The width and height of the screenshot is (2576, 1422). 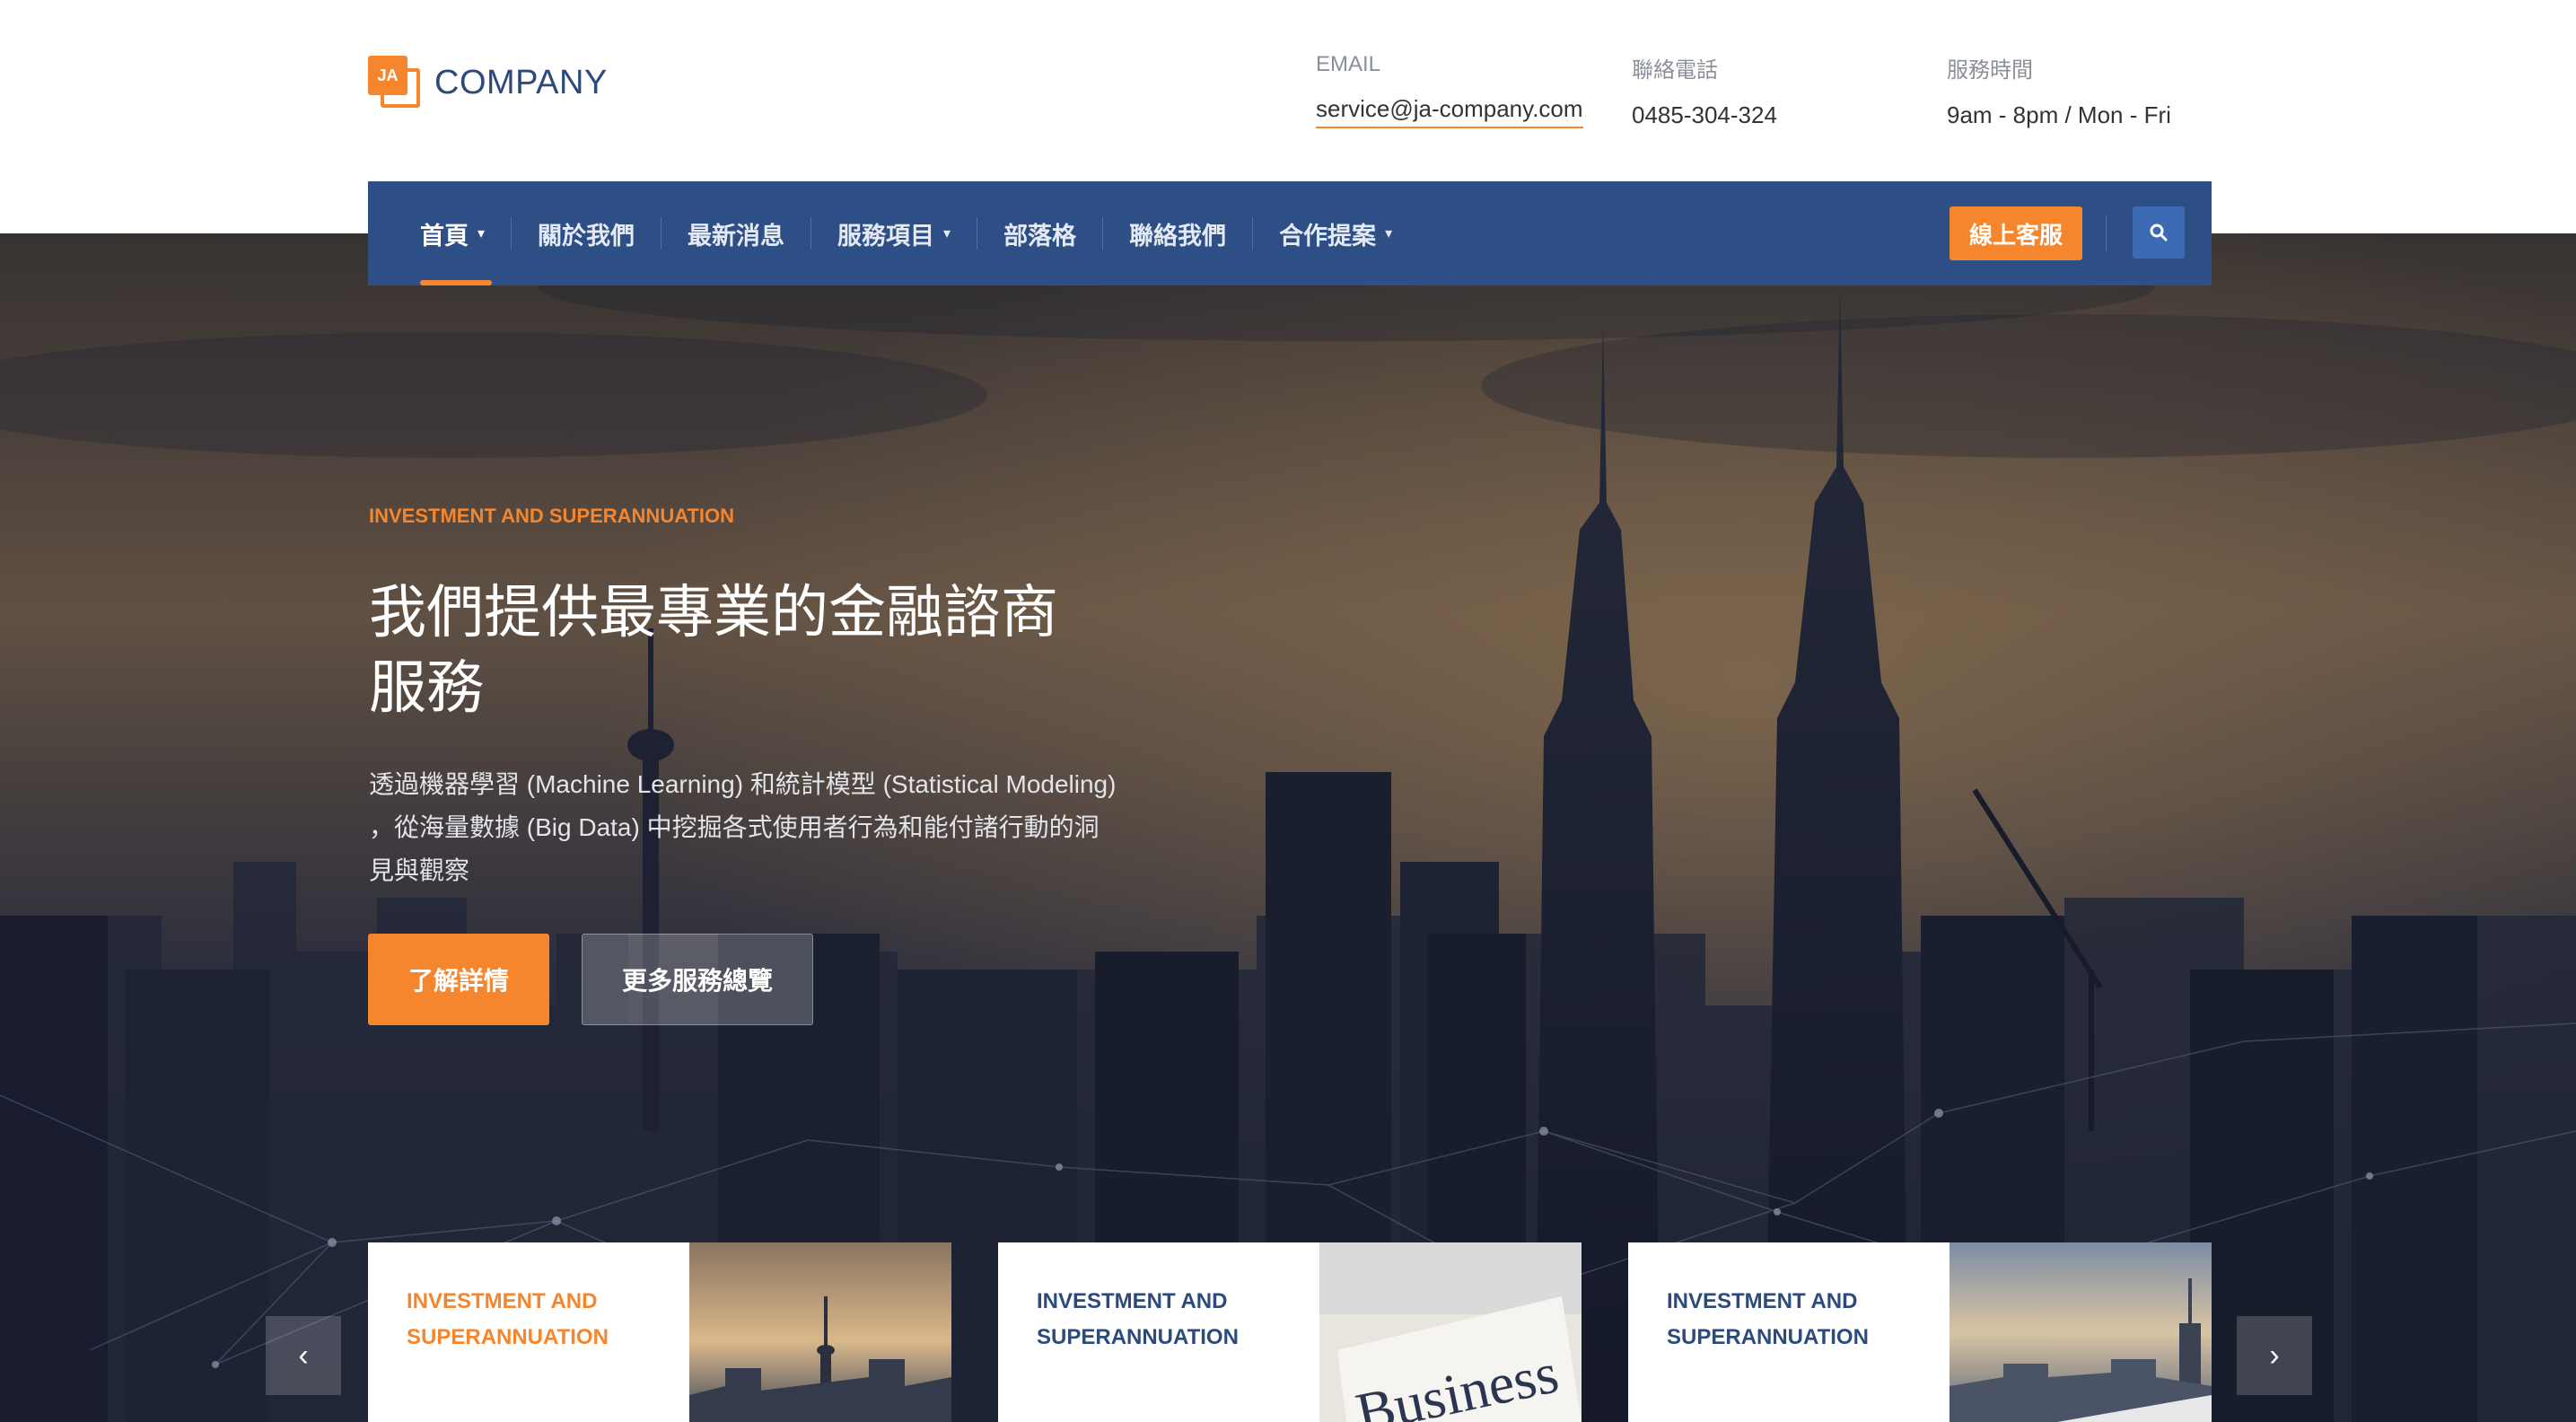 I want to click on city-tower-sunset-image, so click(x=820, y=1332).